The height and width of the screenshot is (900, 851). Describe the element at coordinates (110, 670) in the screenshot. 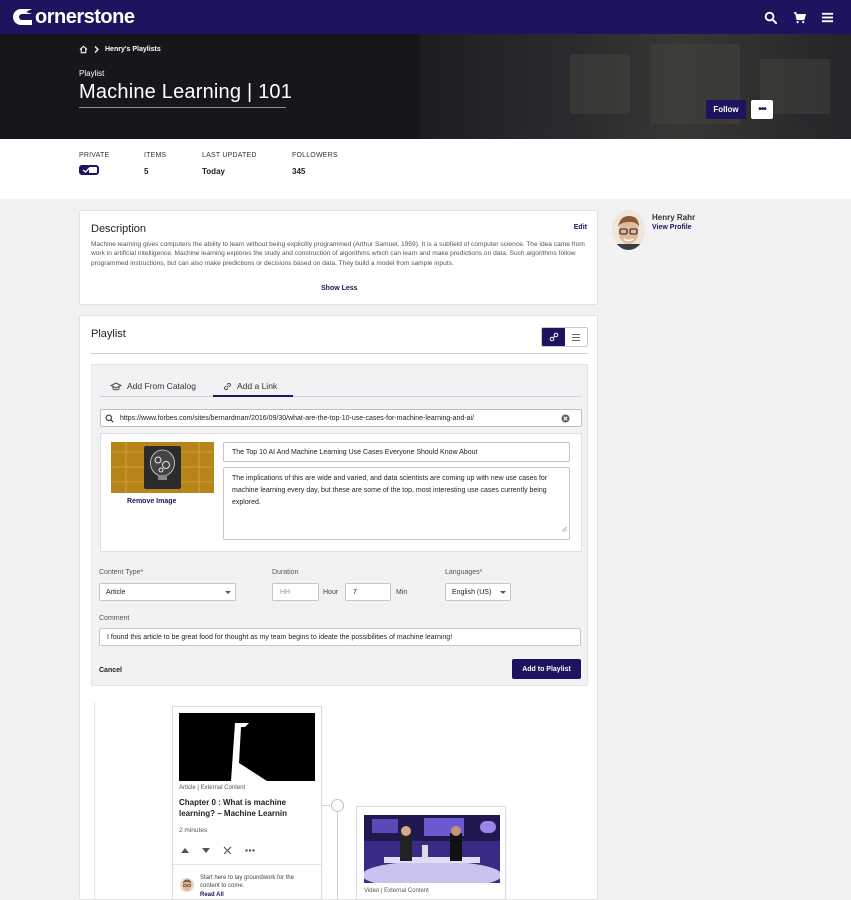

I see `cancel-button: Cancel` at that location.